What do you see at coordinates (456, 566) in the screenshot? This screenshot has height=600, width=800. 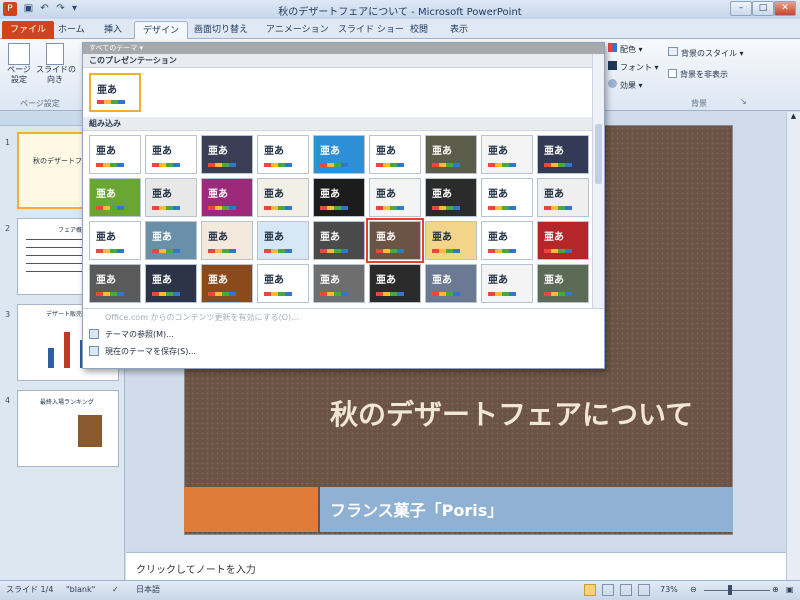 I see `notes-pane: クリックしてノートを入力` at bounding box center [456, 566].